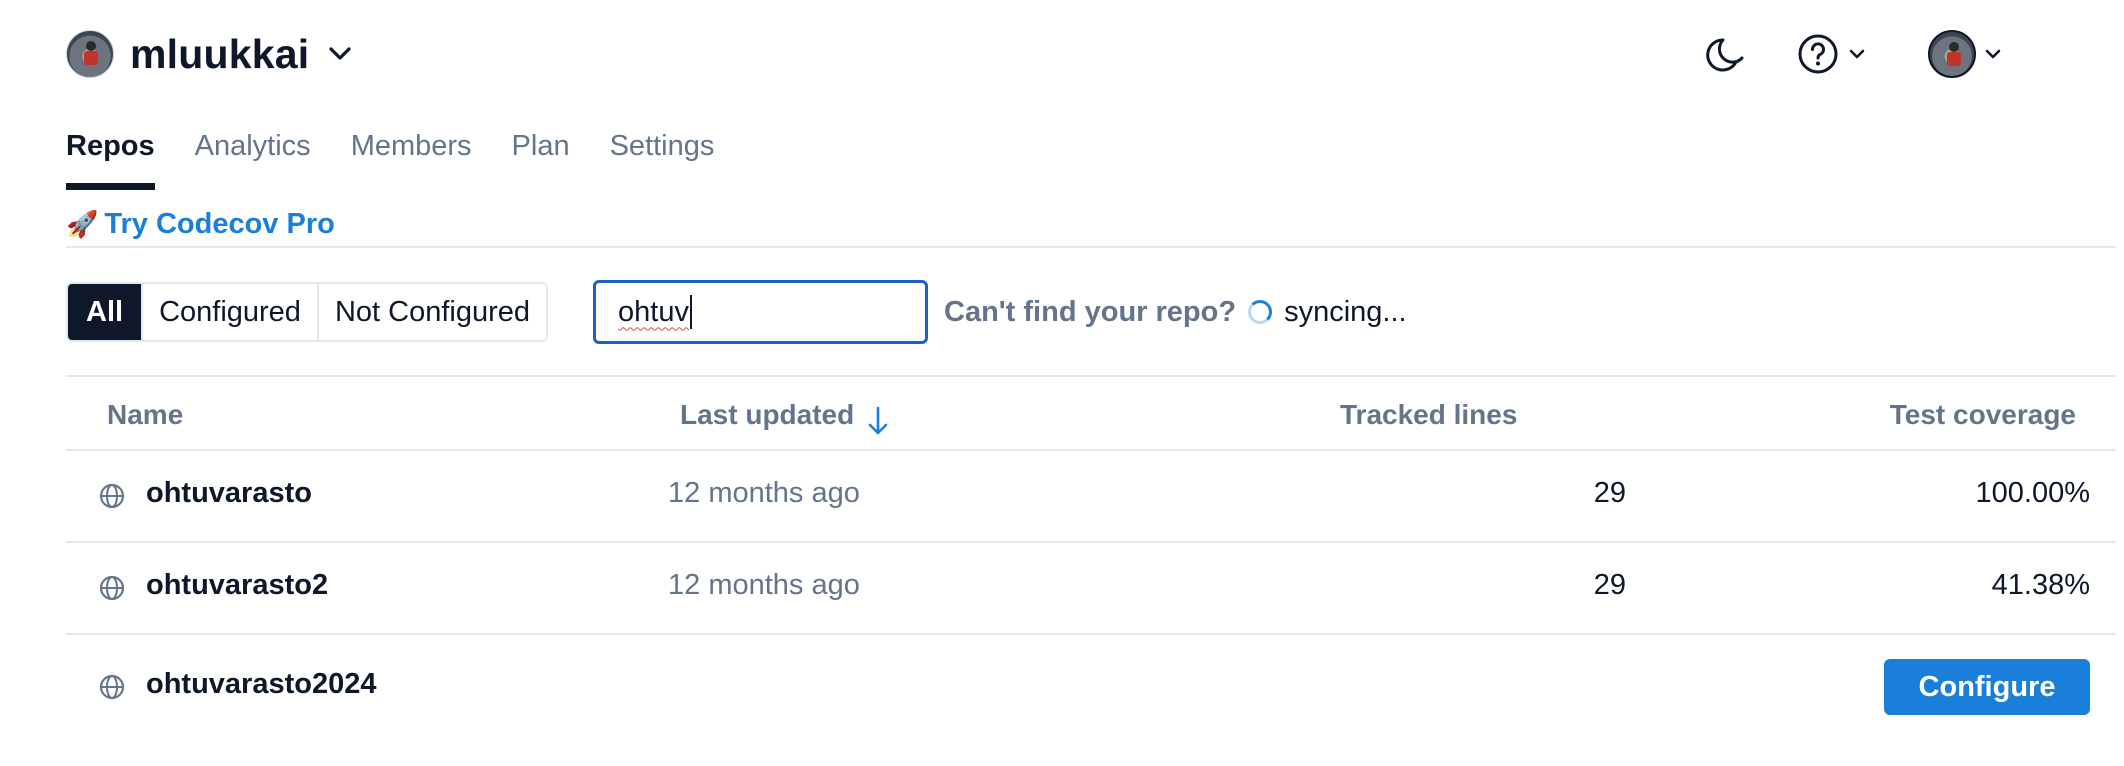 The width and height of the screenshot is (2124, 766). I want to click on filter-all-button: All, so click(106, 312).